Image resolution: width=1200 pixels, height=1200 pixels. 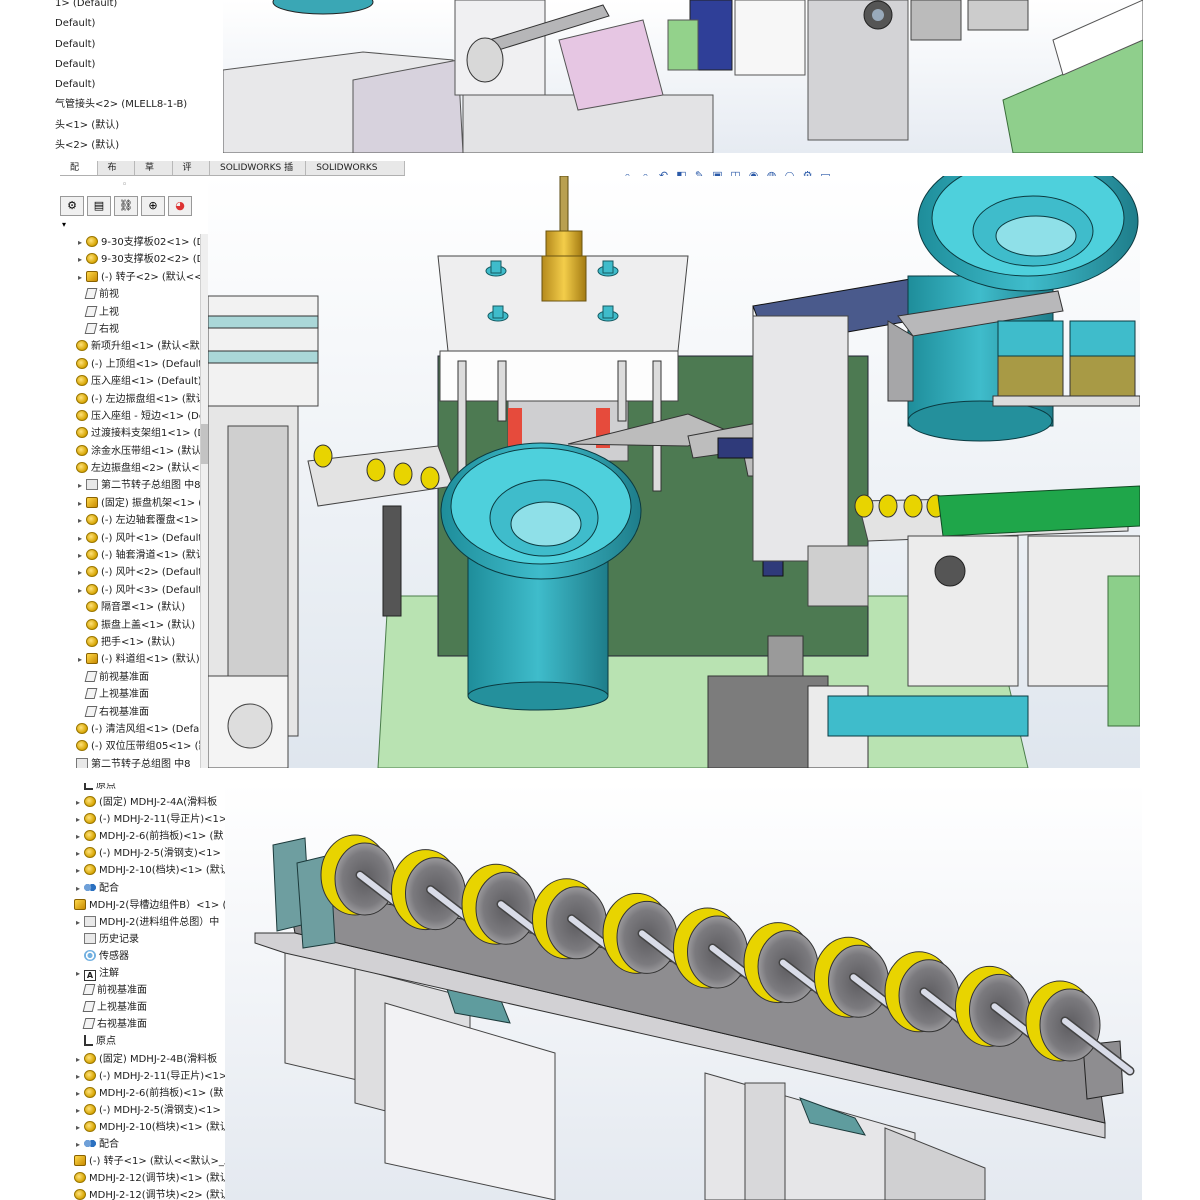 What do you see at coordinates (144, 1193) in the screenshot?
I see `tree-item: MDHJ-2-12(调节块)<2> (默认` at bounding box center [144, 1193].